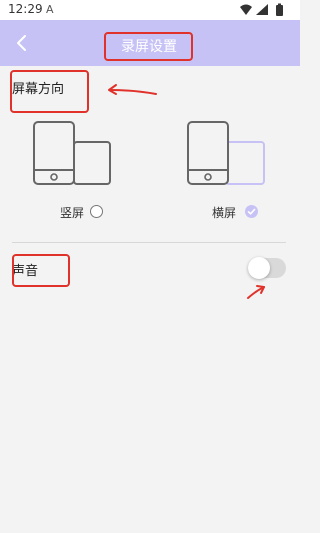 The height and width of the screenshot is (533, 320). Describe the element at coordinates (224, 212) in the screenshot. I see `landscape-label: 横屏` at that location.